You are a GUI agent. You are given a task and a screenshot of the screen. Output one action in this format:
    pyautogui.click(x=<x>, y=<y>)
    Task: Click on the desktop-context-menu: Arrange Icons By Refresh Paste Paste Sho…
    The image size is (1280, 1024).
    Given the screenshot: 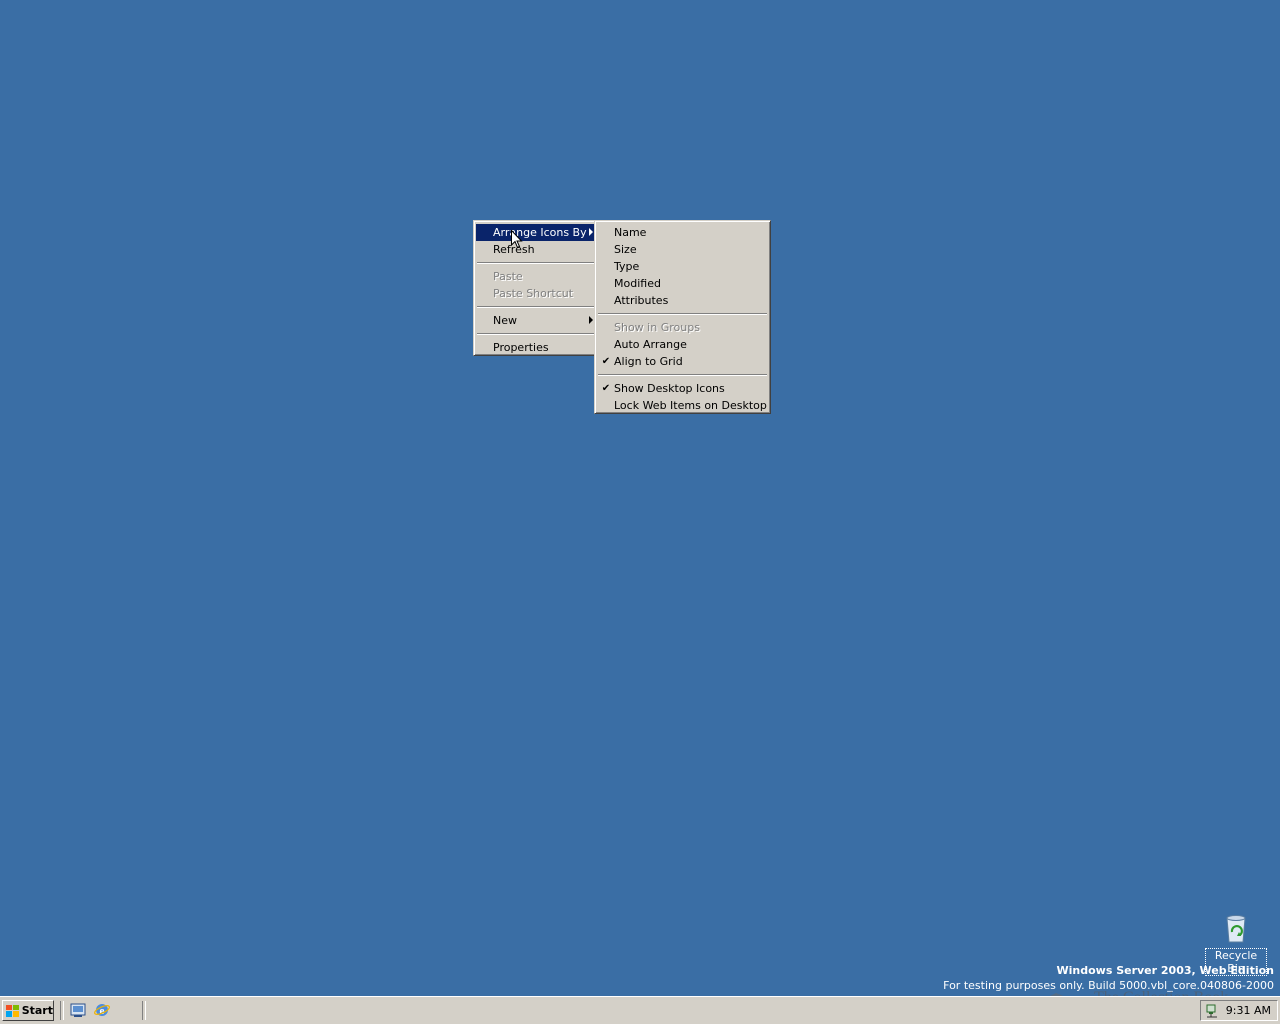 What is the action you would take?
    pyautogui.click(x=536, y=288)
    